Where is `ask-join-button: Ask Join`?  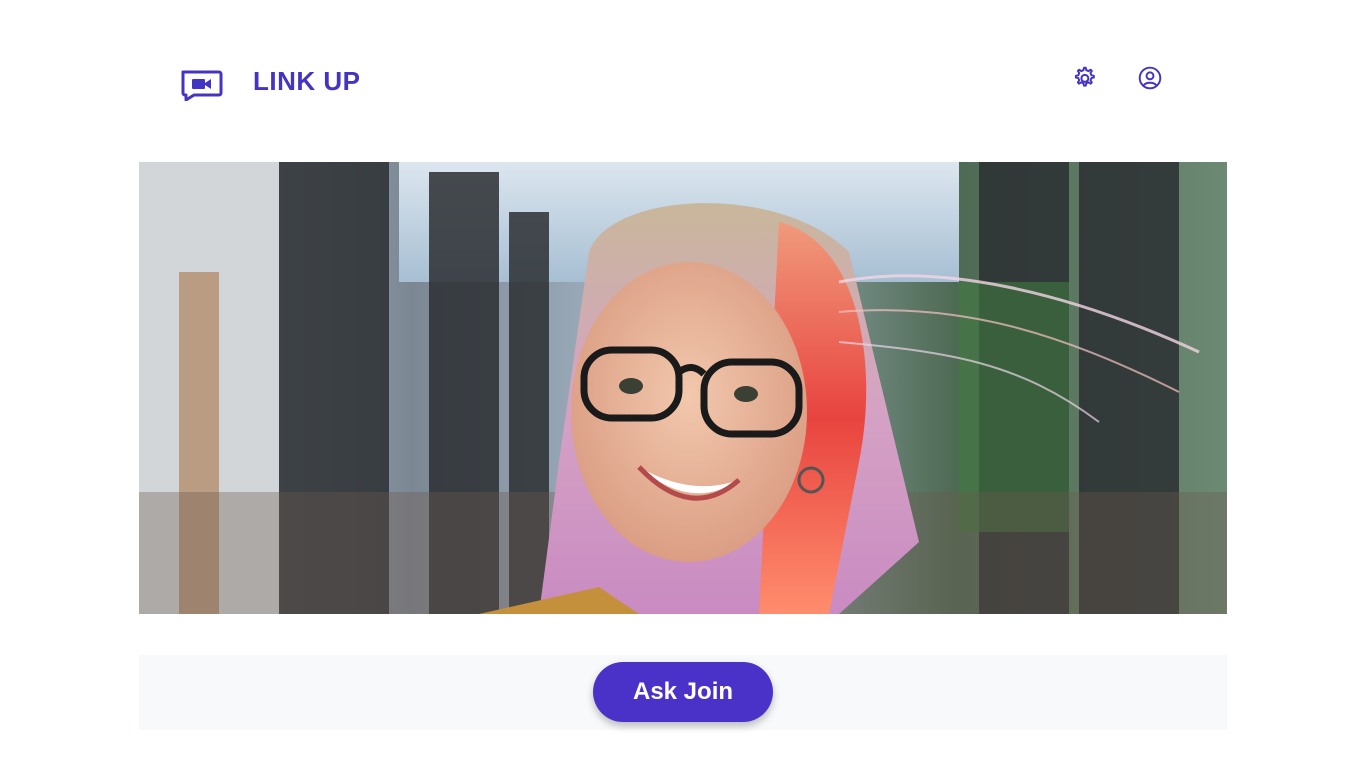 ask-join-button: Ask Join is located at coordinates (683, 692).